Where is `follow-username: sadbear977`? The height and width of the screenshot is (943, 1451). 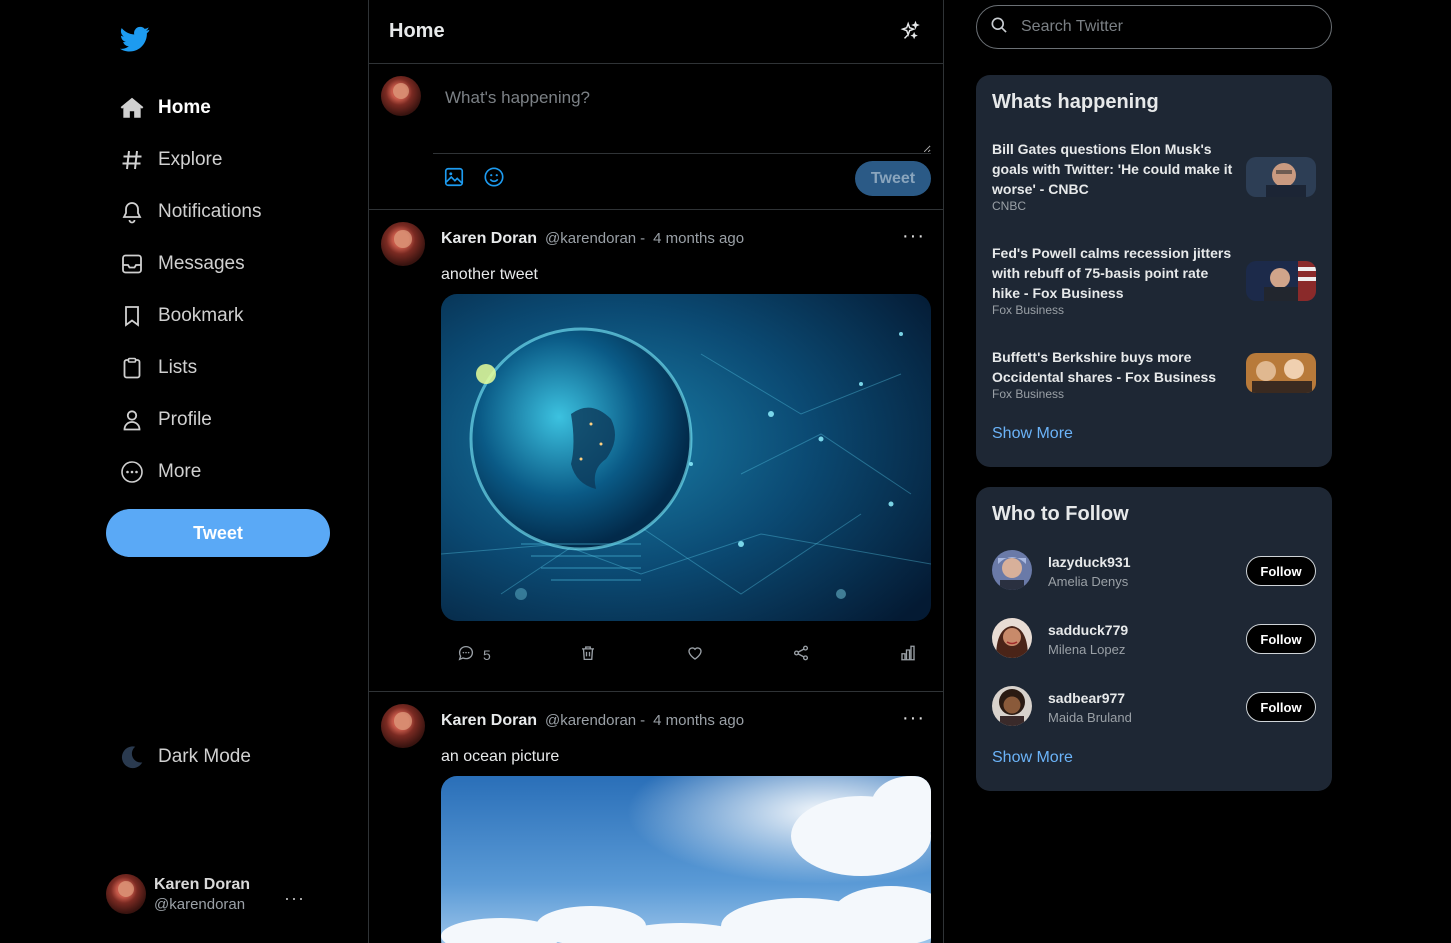 follow-username: sadbear977 is located at coordinates (1087, 698).